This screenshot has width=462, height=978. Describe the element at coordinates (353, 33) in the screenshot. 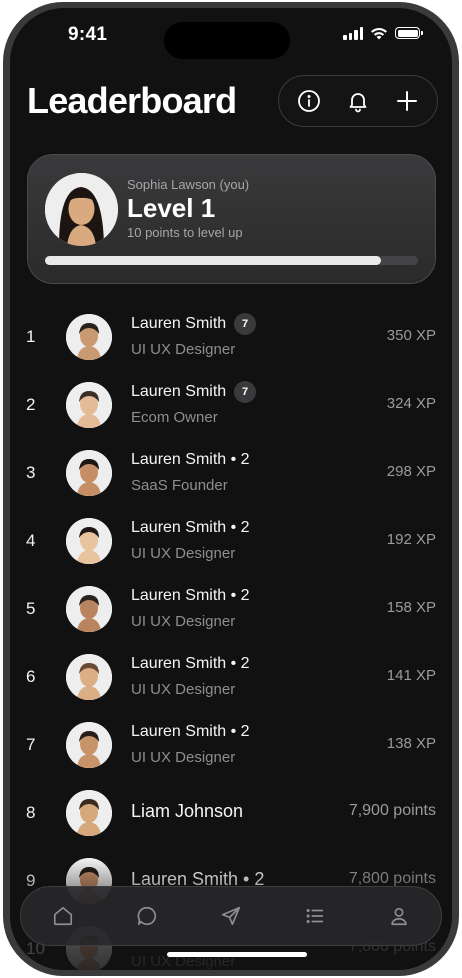

I see `cellular-signal-icon` at that location.